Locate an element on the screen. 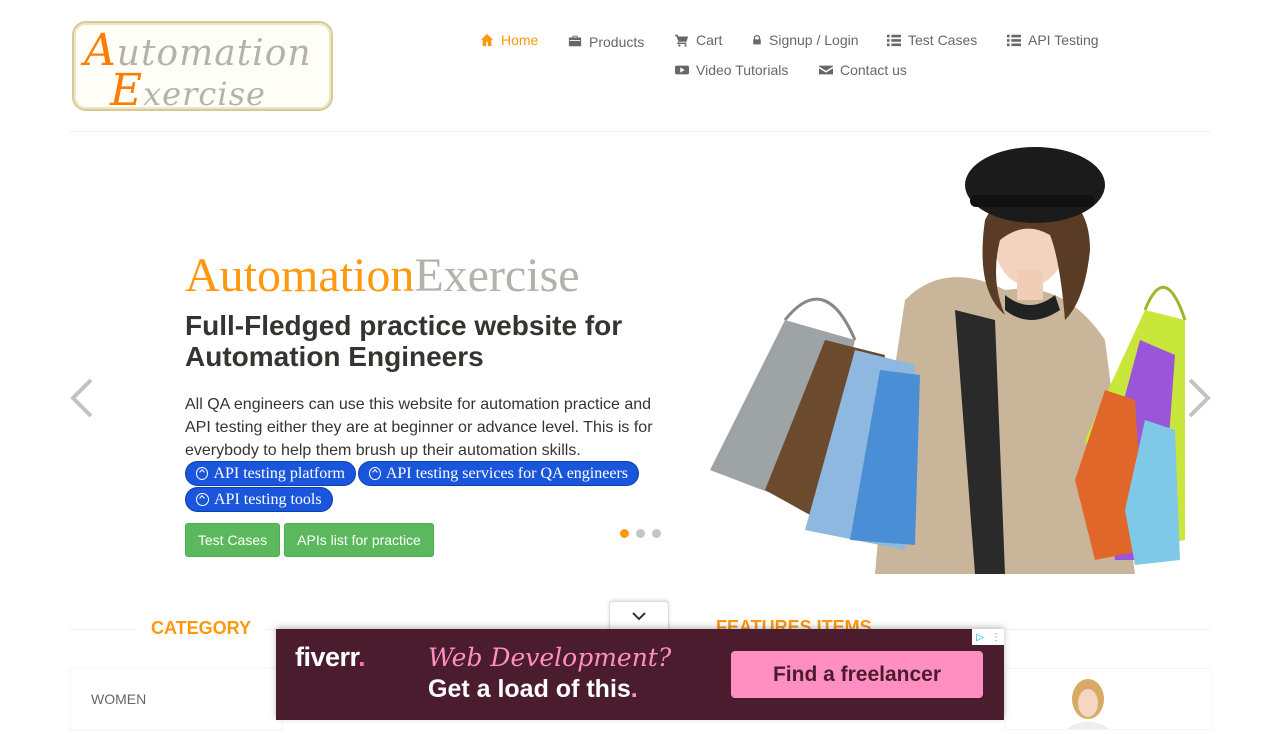 Image resolution: width=1280 pixels, height=734 pixels. nav-video-label: Video Tutorials is located at coordinates (742, 70).